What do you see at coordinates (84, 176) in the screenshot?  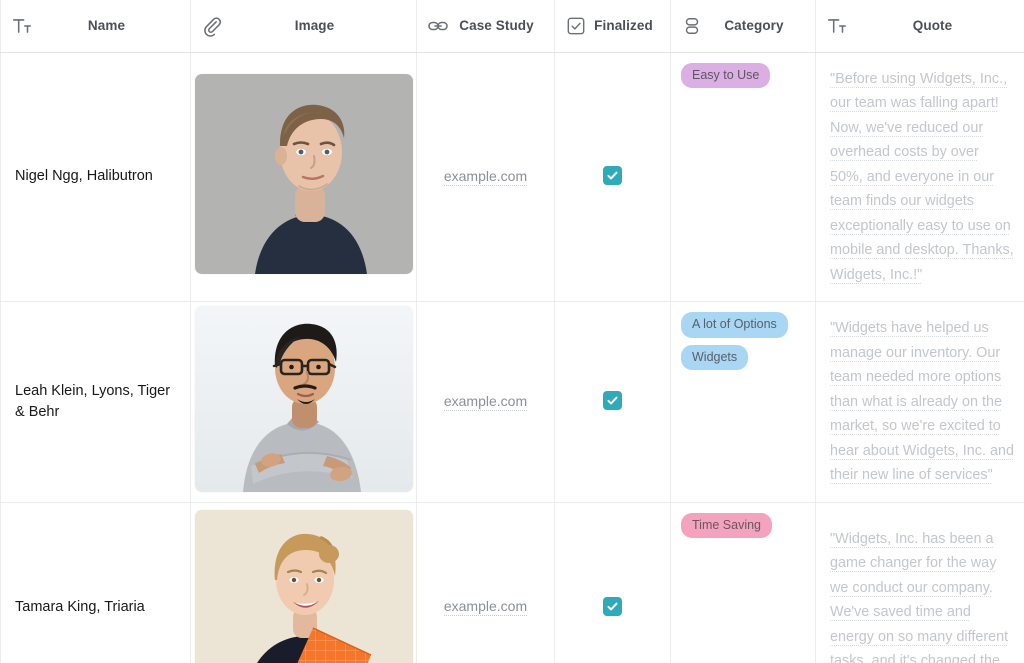 I see `record-name: Nigel Ngg, Halibutron` at bounding box center [84, 176].